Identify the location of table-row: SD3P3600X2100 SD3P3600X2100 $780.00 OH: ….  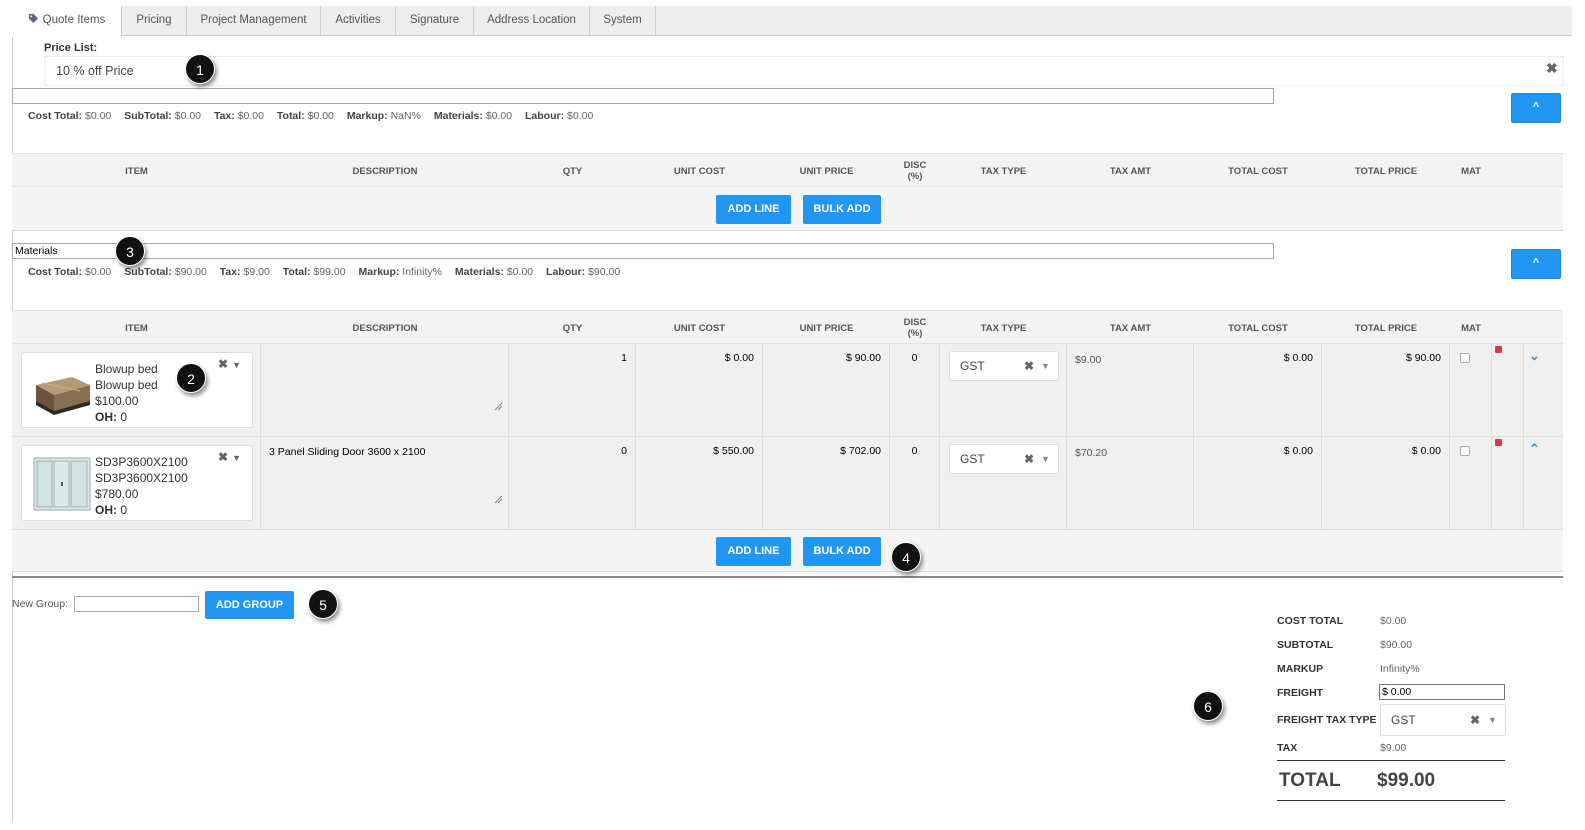
(787, 483).